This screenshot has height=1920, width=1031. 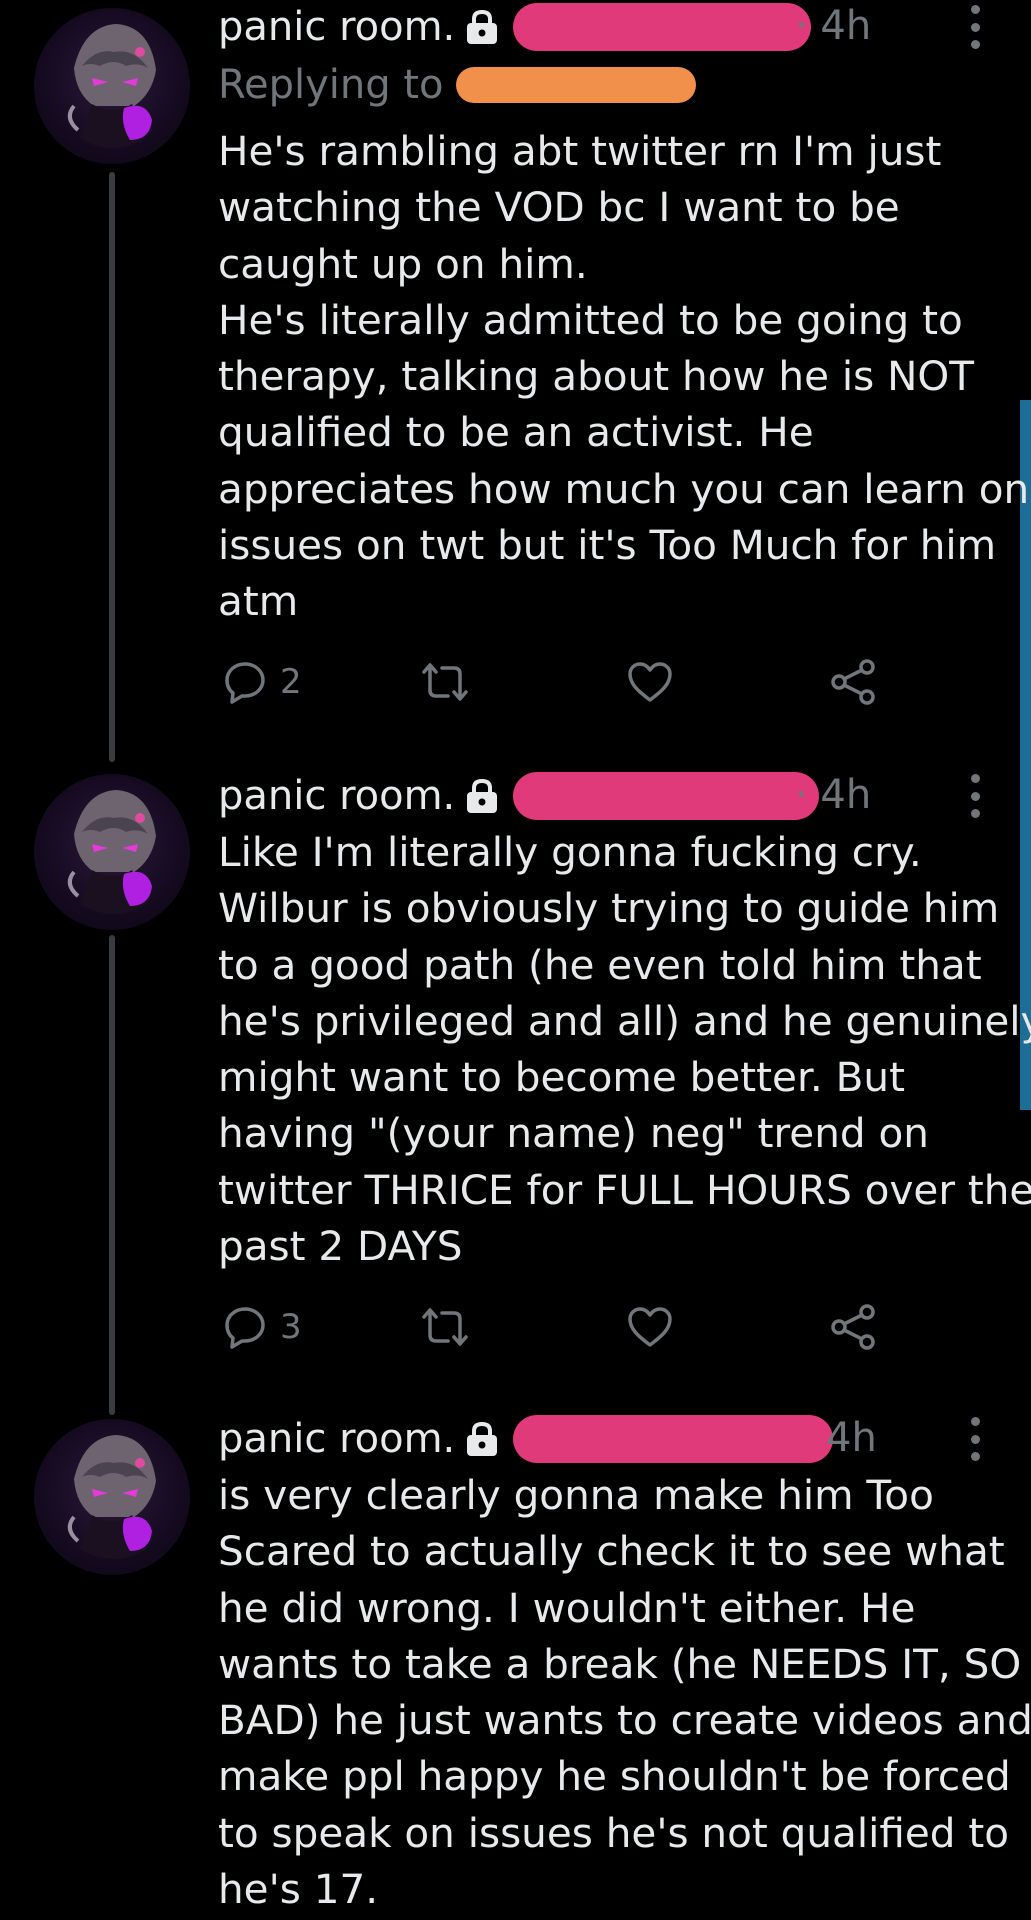 I want to click on tweet-actions: 3, so click(x=558, y=1327).